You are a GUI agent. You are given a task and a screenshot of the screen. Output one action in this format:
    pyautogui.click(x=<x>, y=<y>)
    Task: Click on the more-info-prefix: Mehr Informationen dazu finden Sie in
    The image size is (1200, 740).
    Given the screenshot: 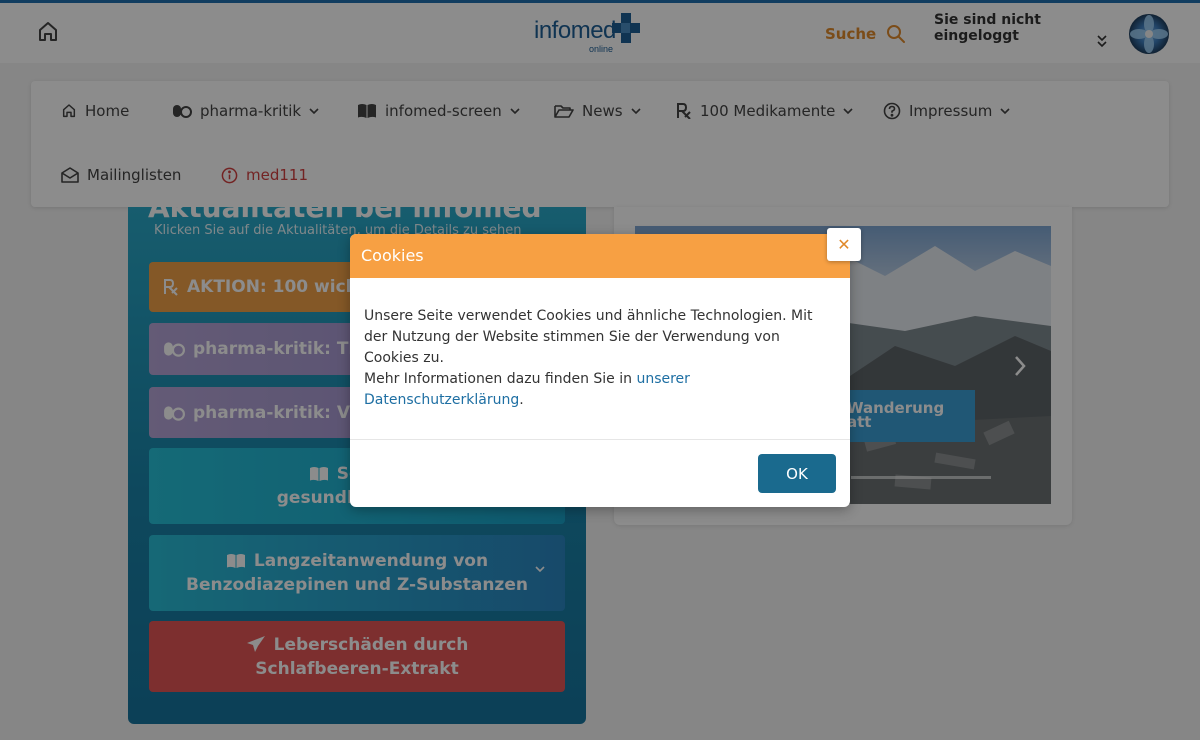 What is the action you would take?
    pyautogui.click(x=500, y=379)
    